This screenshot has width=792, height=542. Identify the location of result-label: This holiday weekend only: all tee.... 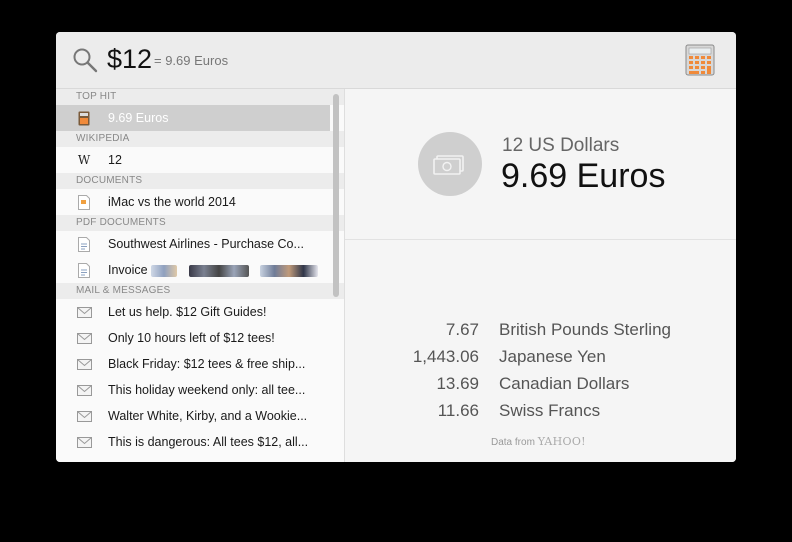
(207, 390).